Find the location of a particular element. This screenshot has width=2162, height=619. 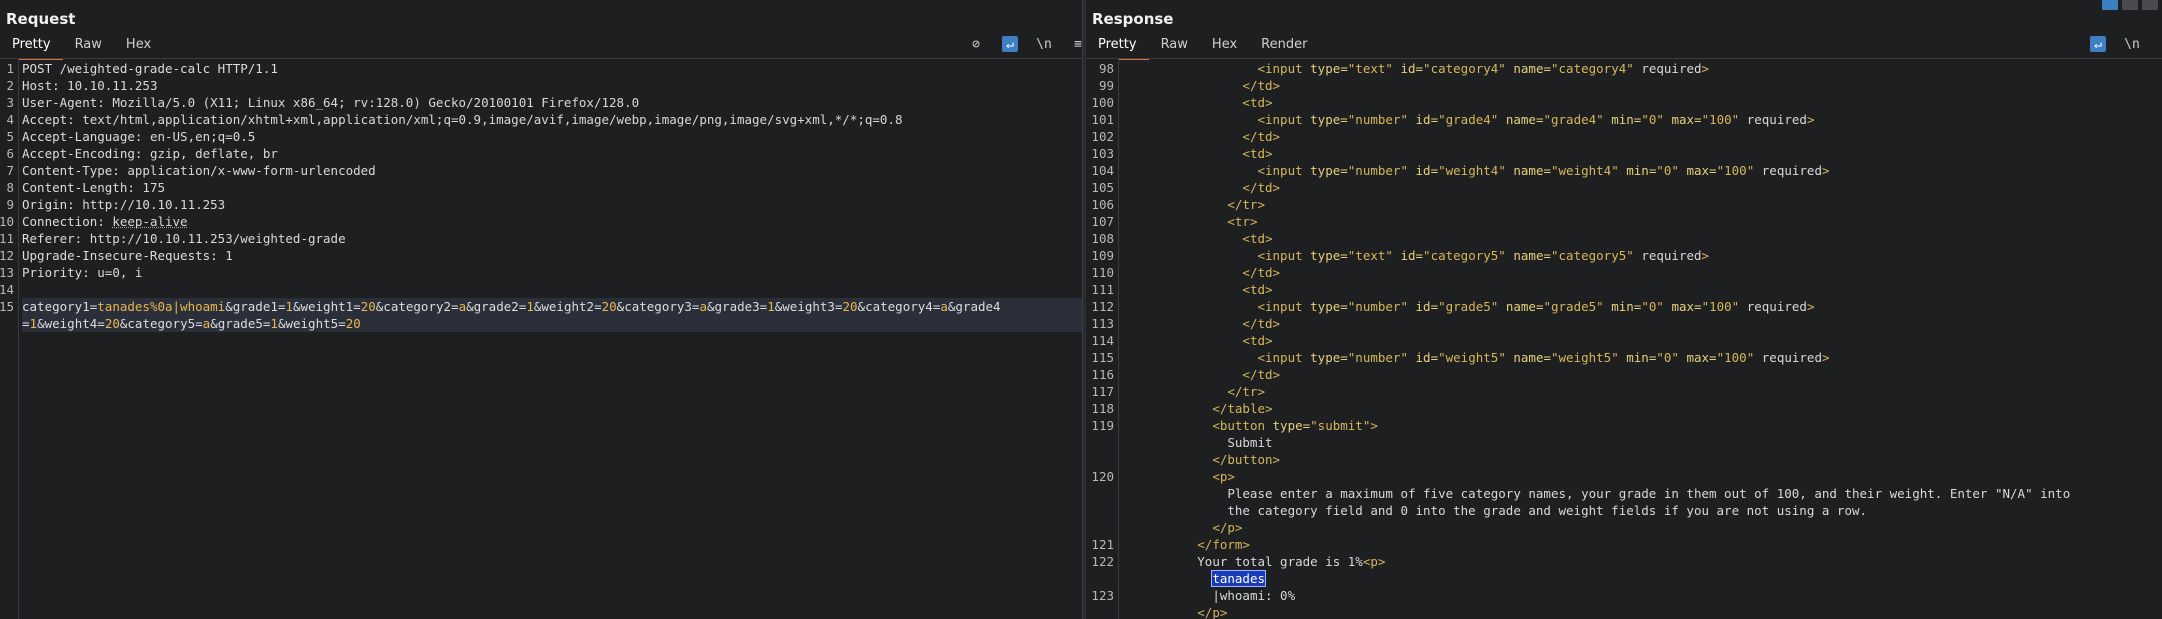

line-number: 2 is located at coordinates (10, 85).